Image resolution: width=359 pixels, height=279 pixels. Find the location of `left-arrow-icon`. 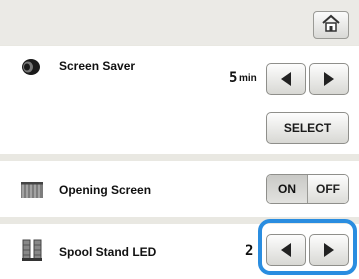

left-arrow-icon is located at coordinates (286, 79).